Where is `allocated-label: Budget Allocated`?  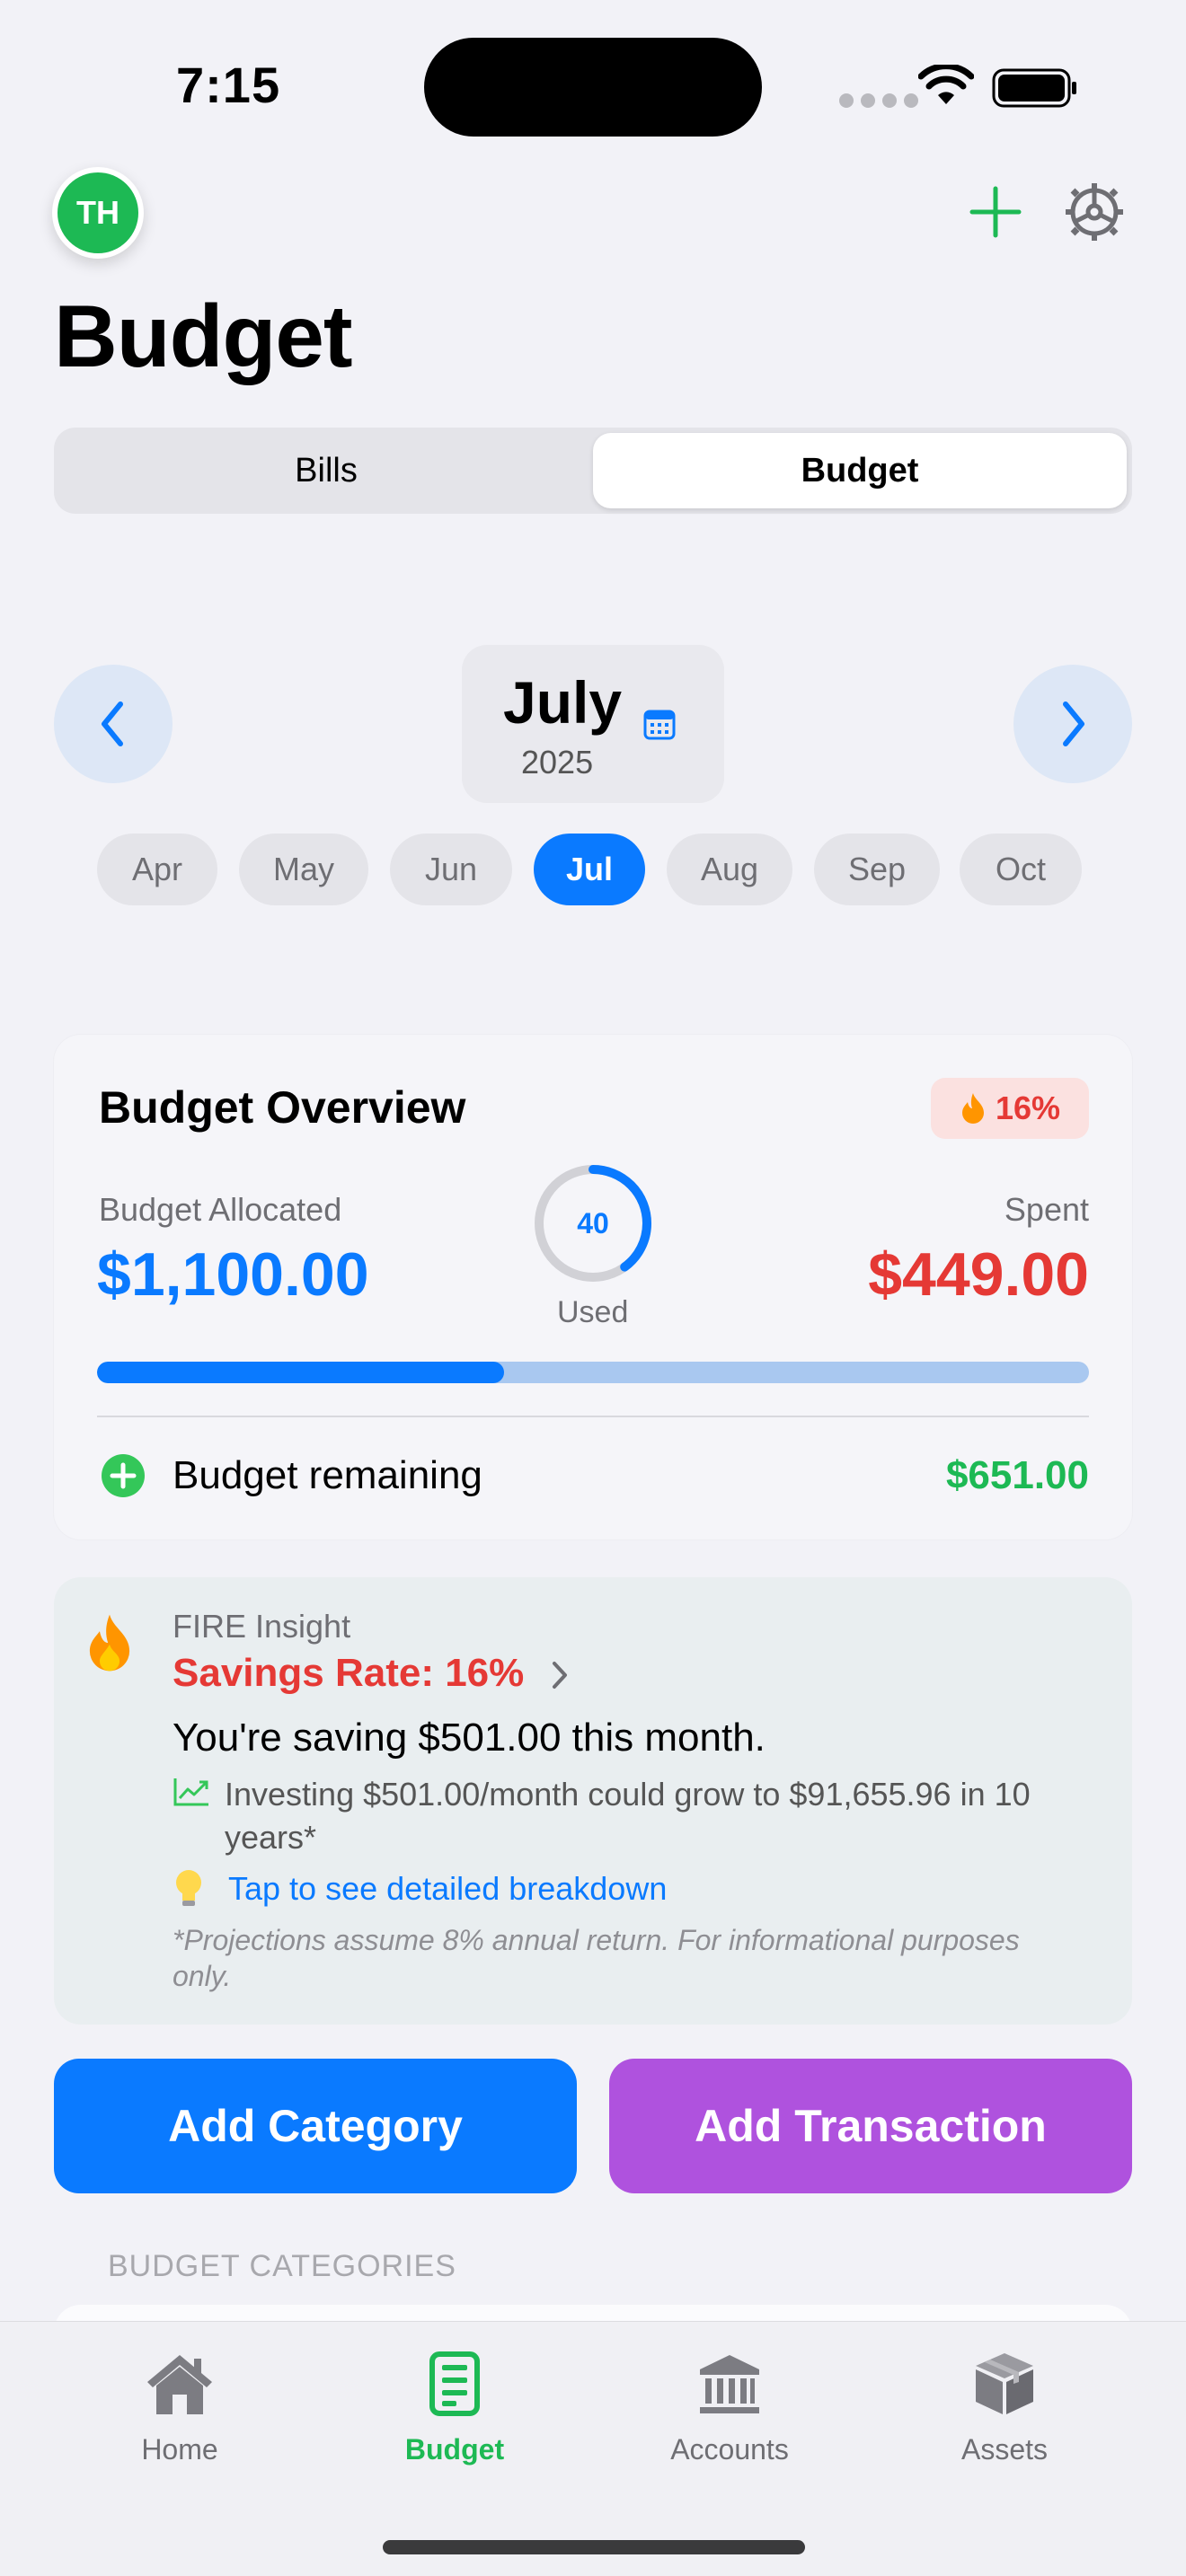 allocated-label: Budget Allocated is located at coordinates (220, 1209).